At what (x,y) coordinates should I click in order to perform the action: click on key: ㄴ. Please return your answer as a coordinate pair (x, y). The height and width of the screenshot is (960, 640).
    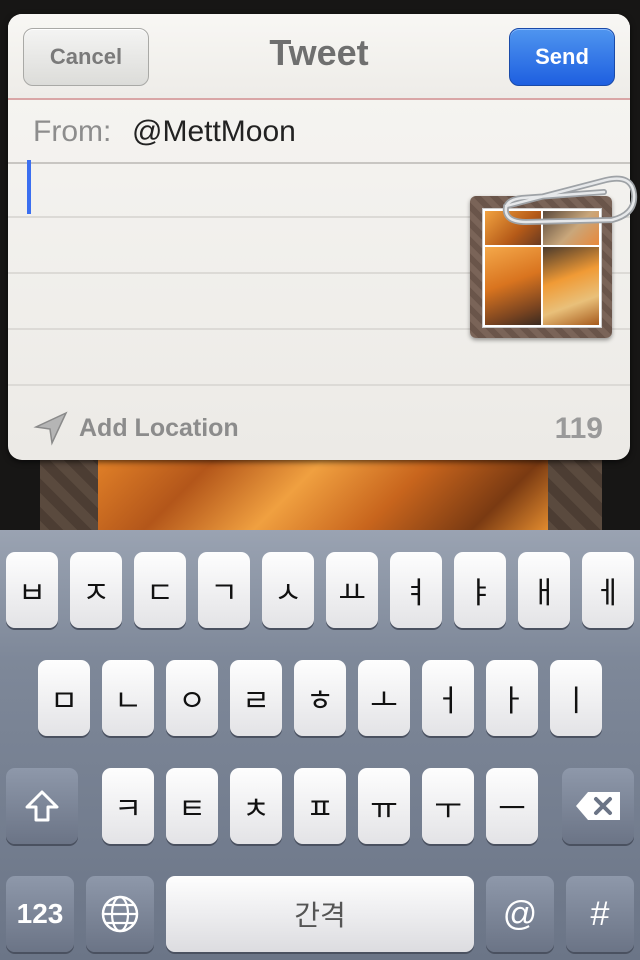
    Looking at the image, I should click on (128, 698).